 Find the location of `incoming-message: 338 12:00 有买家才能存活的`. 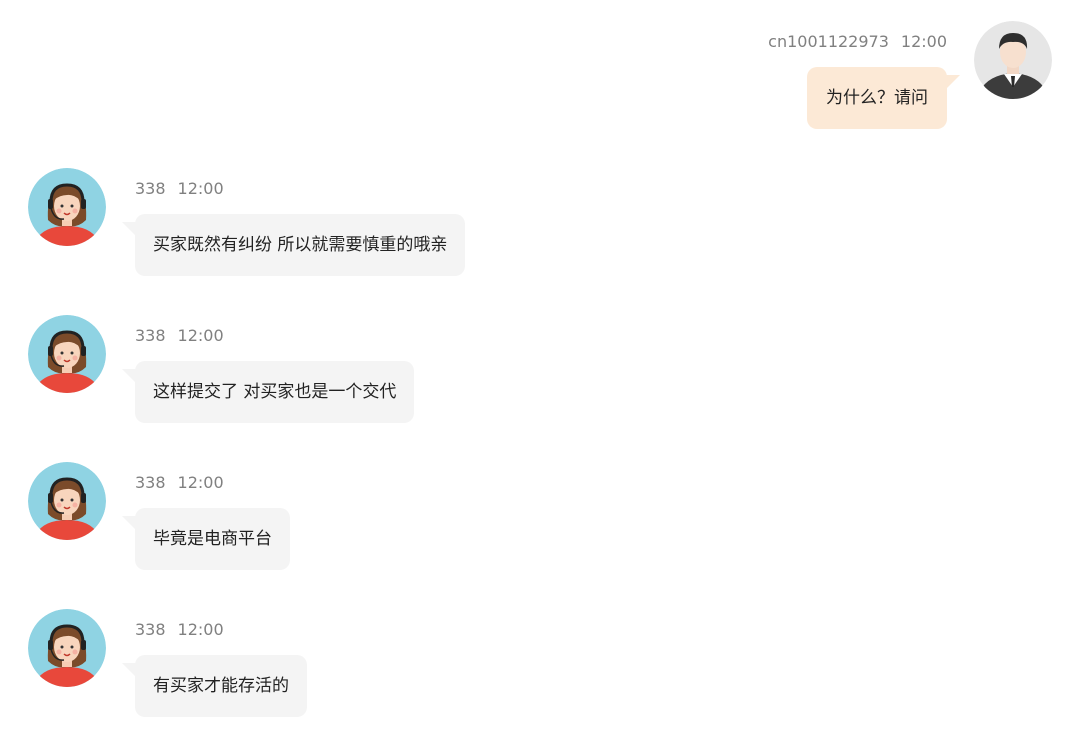

incoming-message: 338 12:00 有买家才能存活的 is located at coordinates (350, 669).